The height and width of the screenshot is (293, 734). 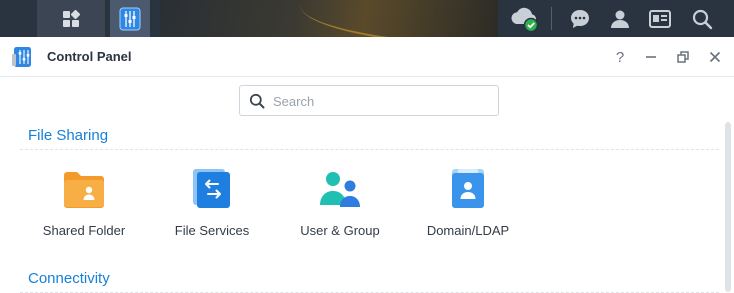 I want to click on shared-folder-item: Shared Folder, so click(x=84, y=209).